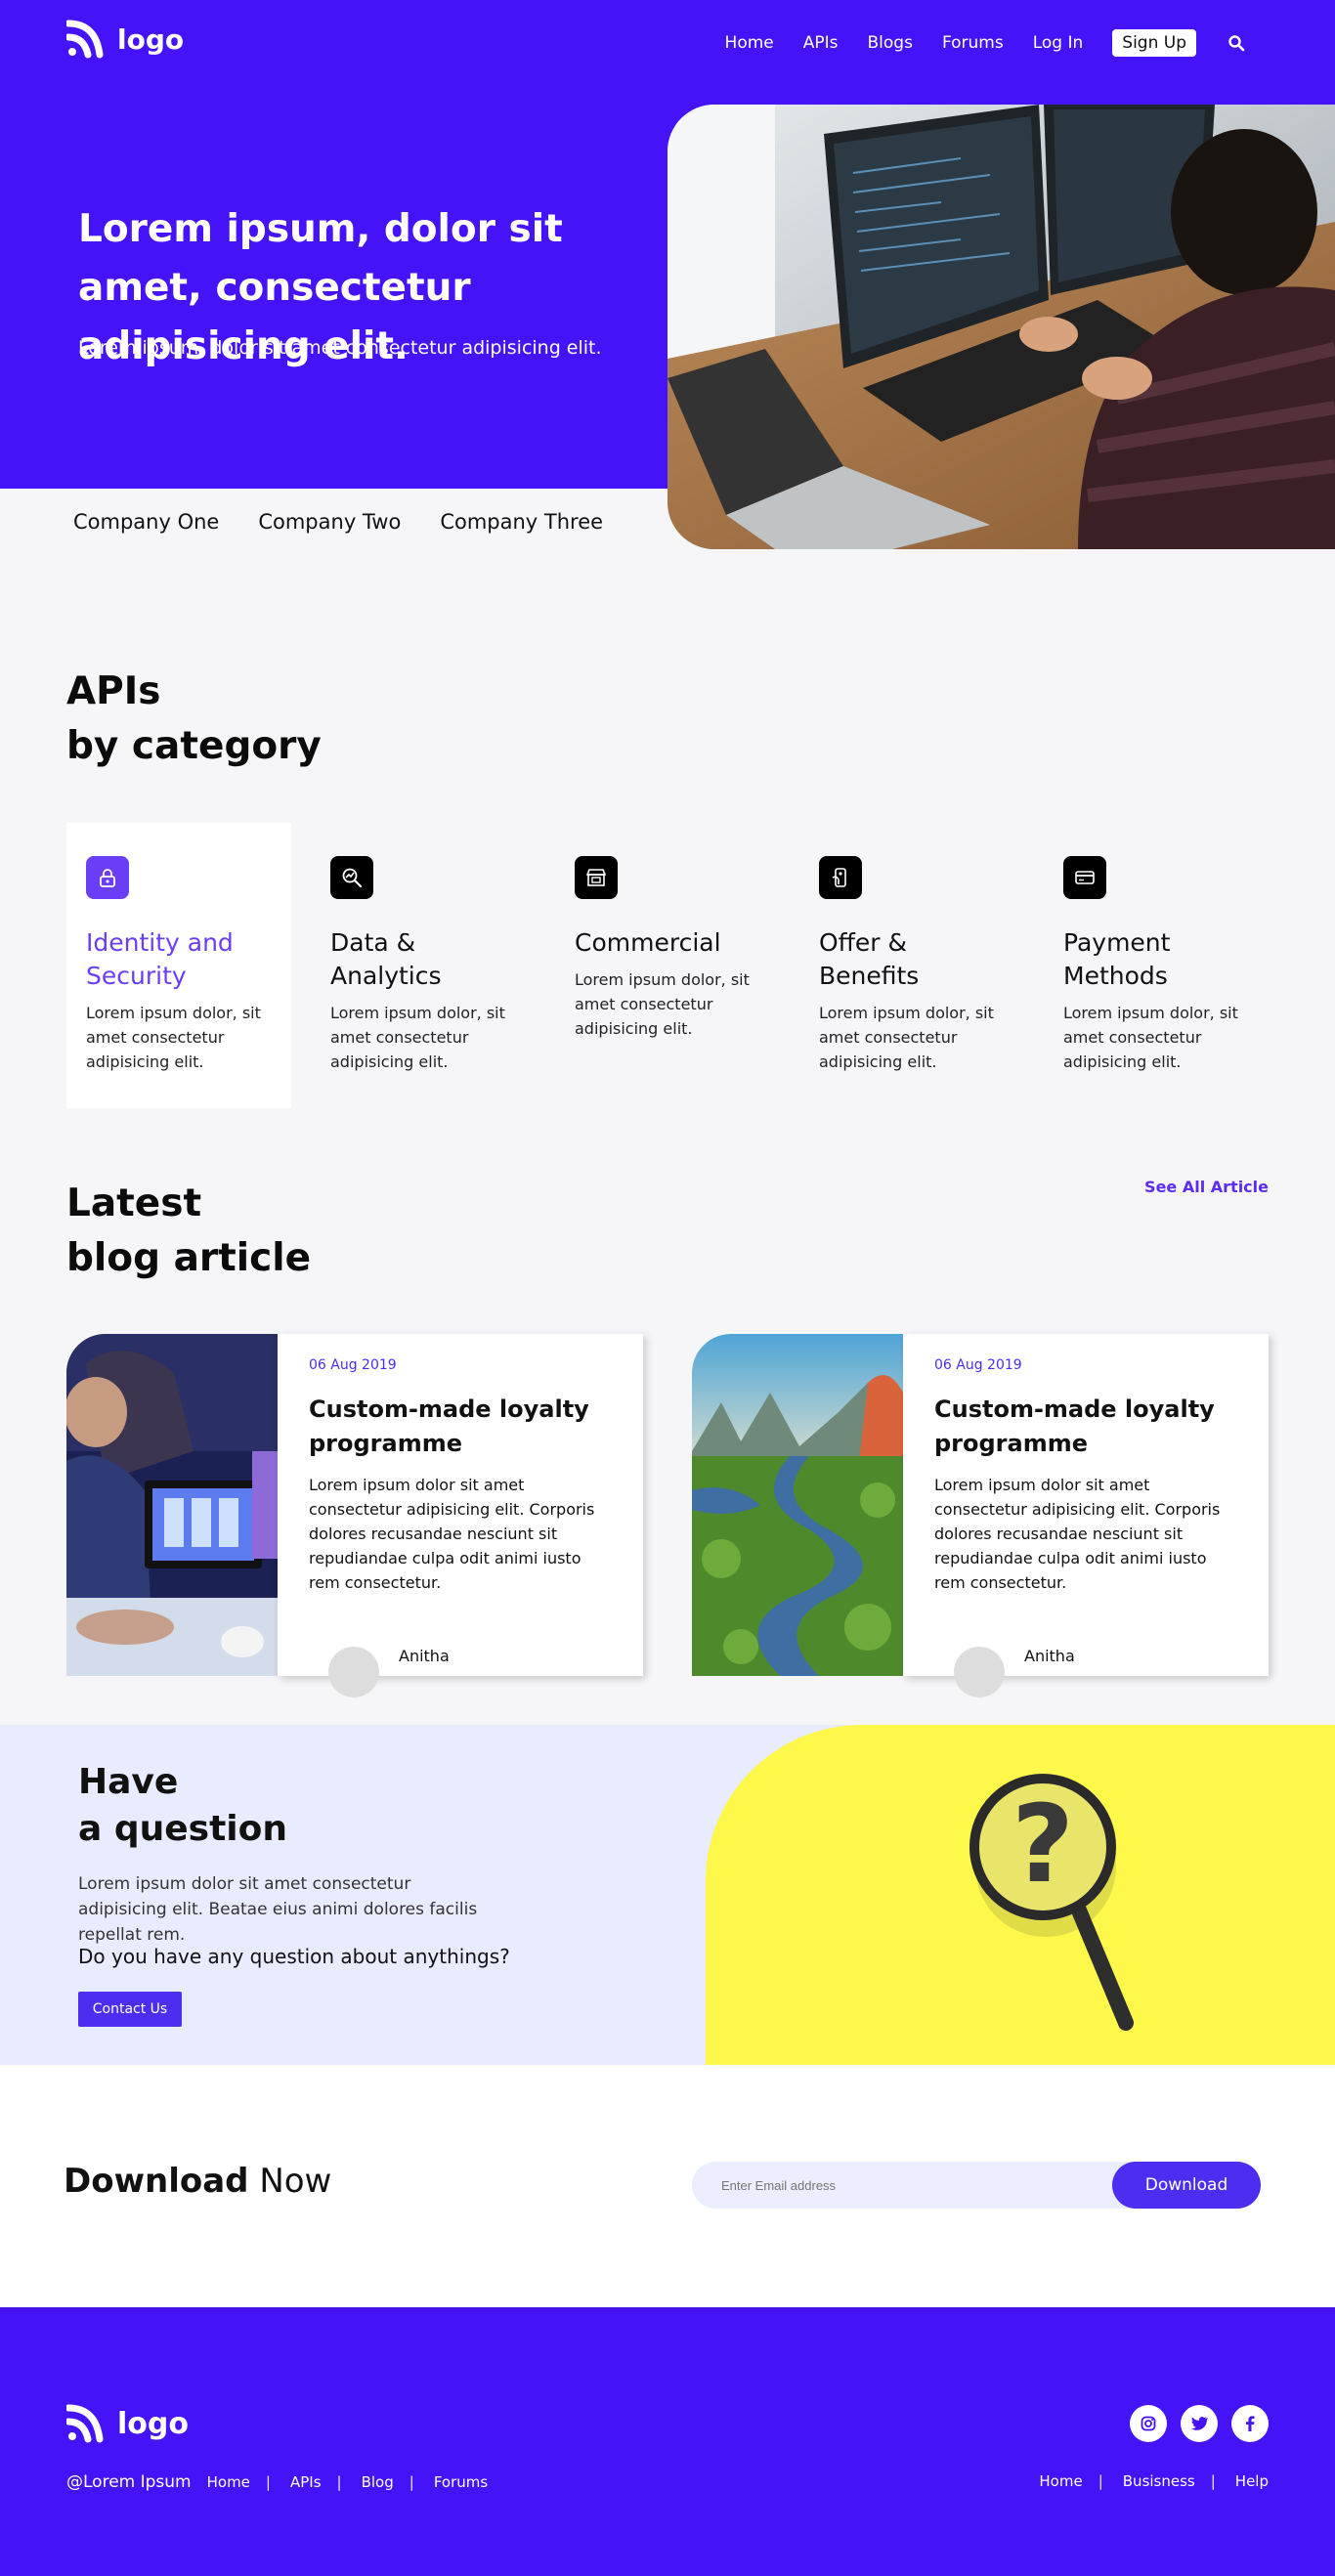  What do you see at coordinates (129, 2482) in the screenshot?
I see `footer-brand: @Lorem Ipsum` at bounding box center [129, 2482].